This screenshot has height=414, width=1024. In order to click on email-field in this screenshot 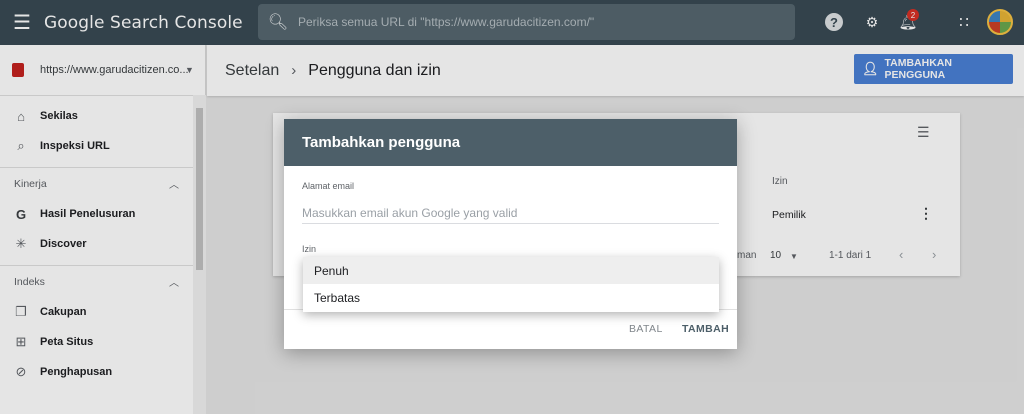, I will do `click(510, 213)`.